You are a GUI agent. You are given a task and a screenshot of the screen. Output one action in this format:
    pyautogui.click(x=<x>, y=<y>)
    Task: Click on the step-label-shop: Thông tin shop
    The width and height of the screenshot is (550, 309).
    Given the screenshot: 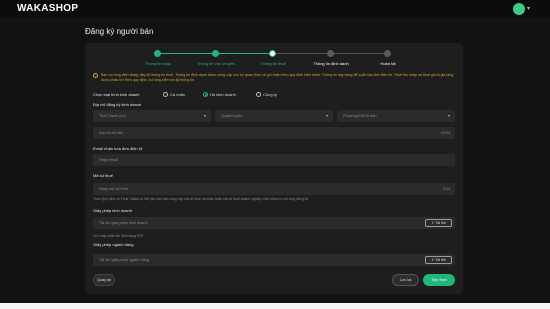 What is the action you would take?
    pyautogui.click(x=158, y=63)
    